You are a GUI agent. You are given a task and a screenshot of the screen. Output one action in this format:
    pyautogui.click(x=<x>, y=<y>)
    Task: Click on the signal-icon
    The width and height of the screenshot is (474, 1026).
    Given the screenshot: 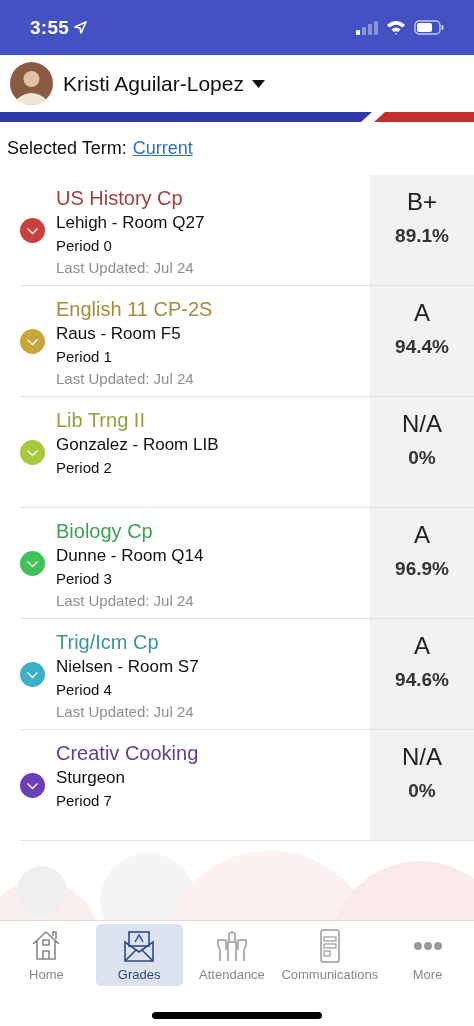 What is the action you would take?
    pyautogui.click(x=367, y=27)
    